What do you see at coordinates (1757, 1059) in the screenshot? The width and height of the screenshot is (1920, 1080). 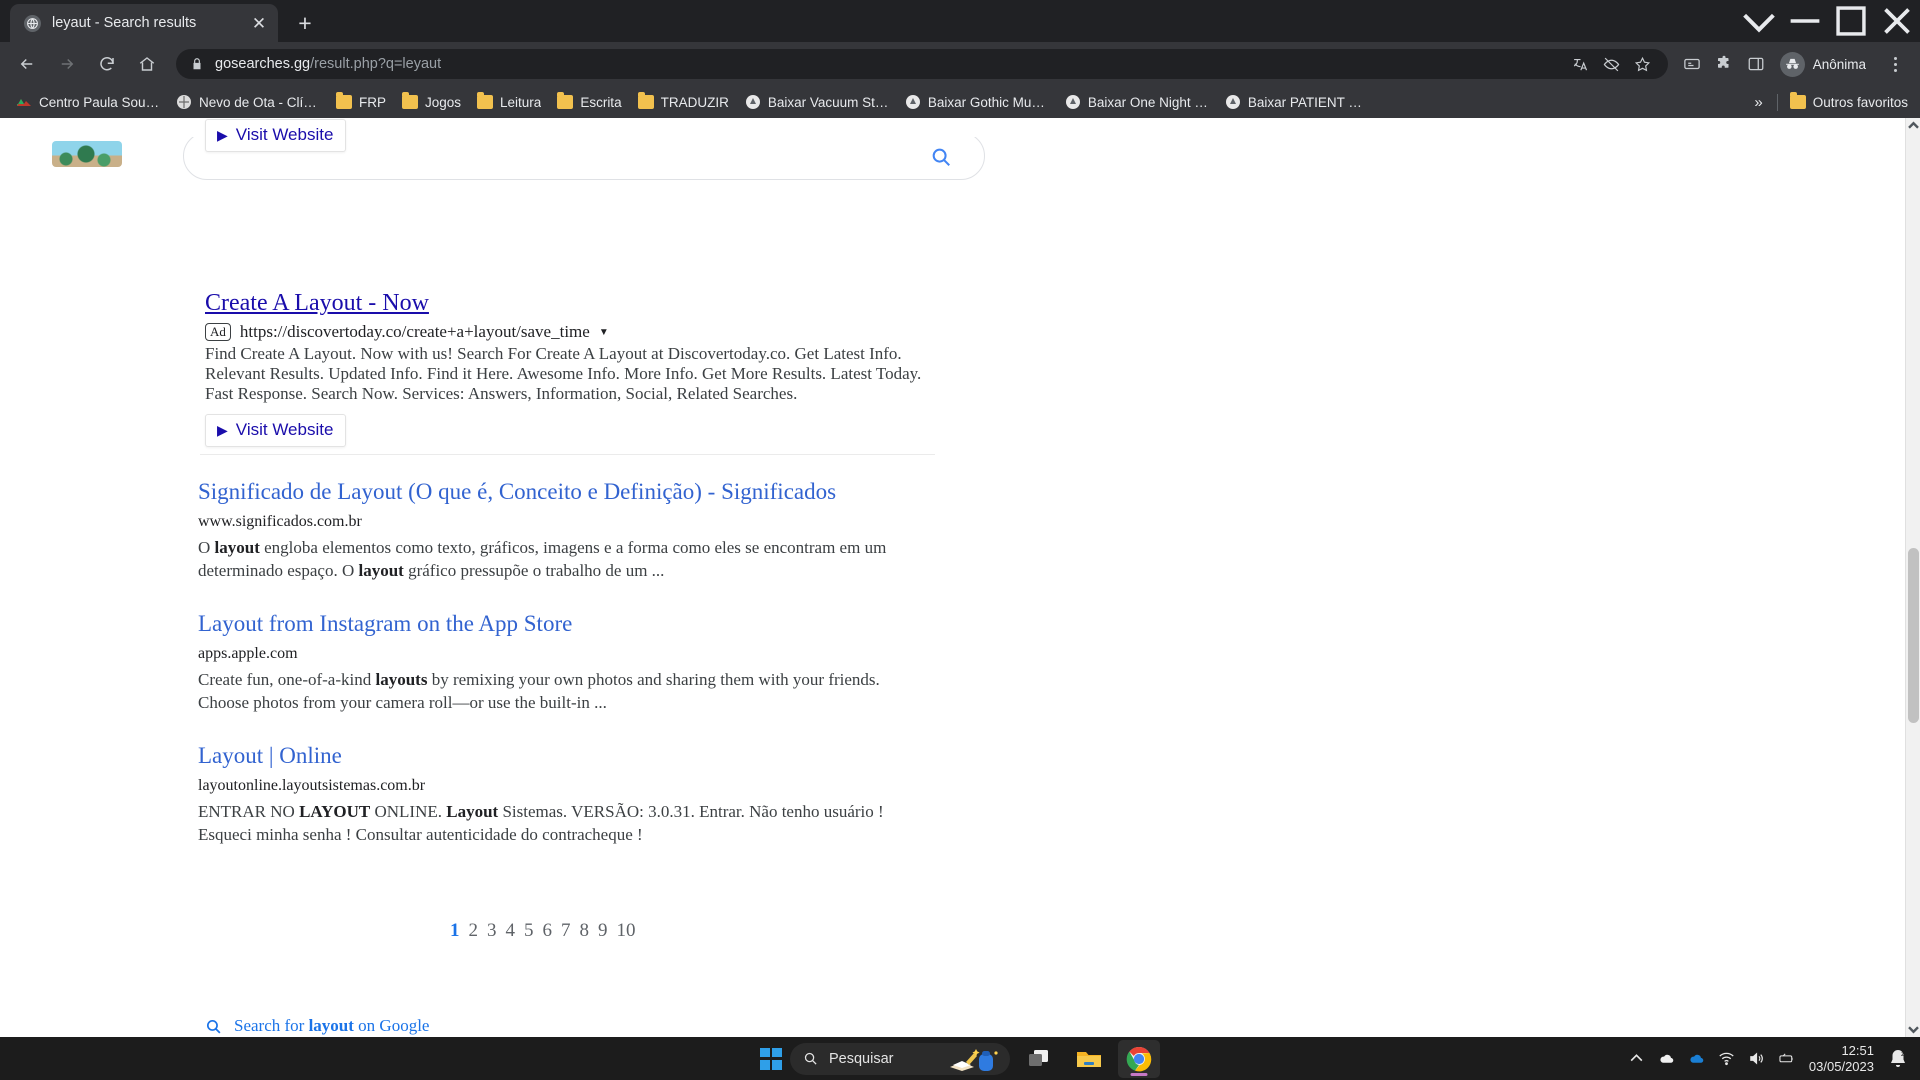 I see `volume-icon` at bounding box center [1757, 1059].